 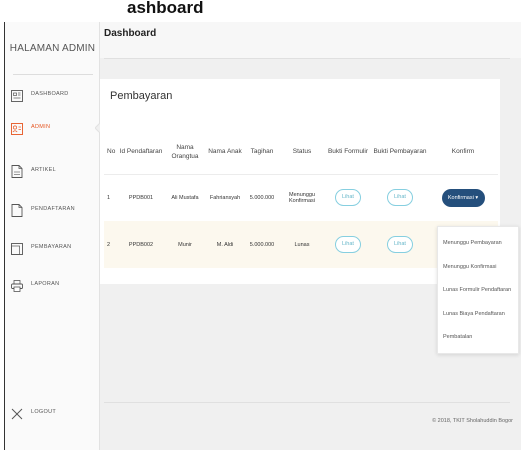 What do you see at coordinates (310, 40) in the screenshot?
I see `topbar: Dashboard` at bounding box center [310, 40].